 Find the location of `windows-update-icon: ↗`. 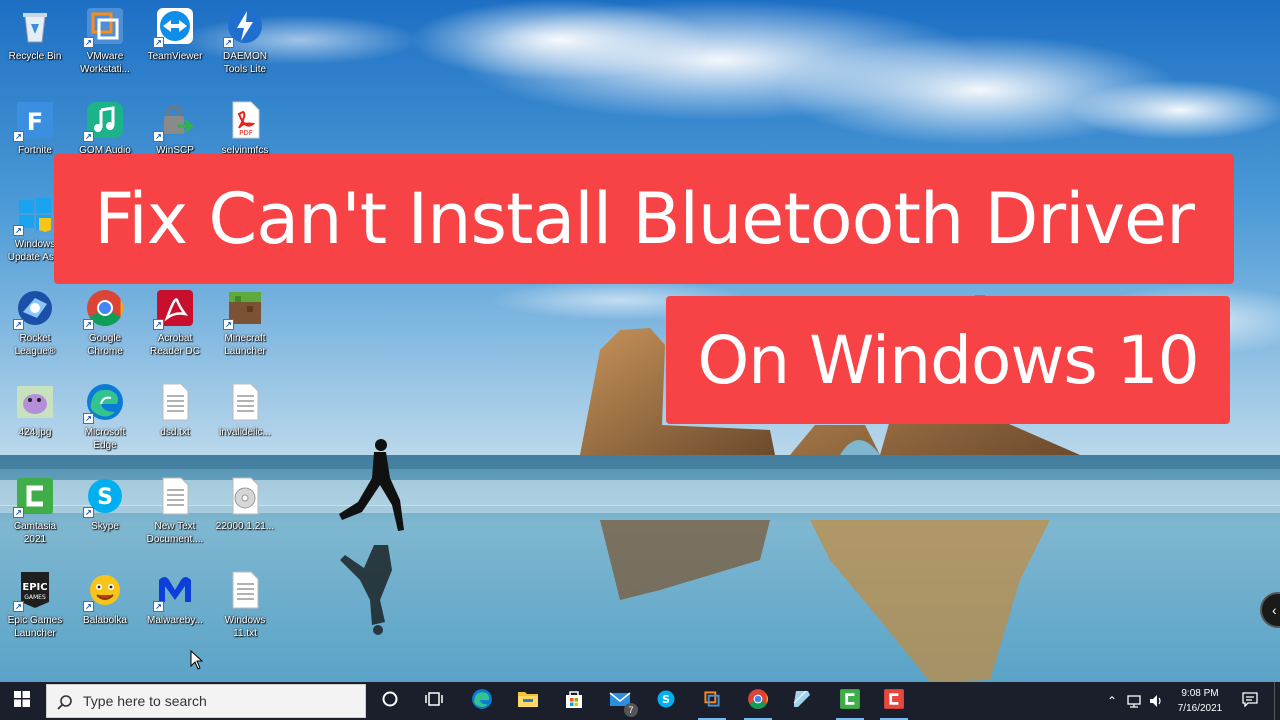

windows-update-icon: ↗ is located at coordinates (34, 215).